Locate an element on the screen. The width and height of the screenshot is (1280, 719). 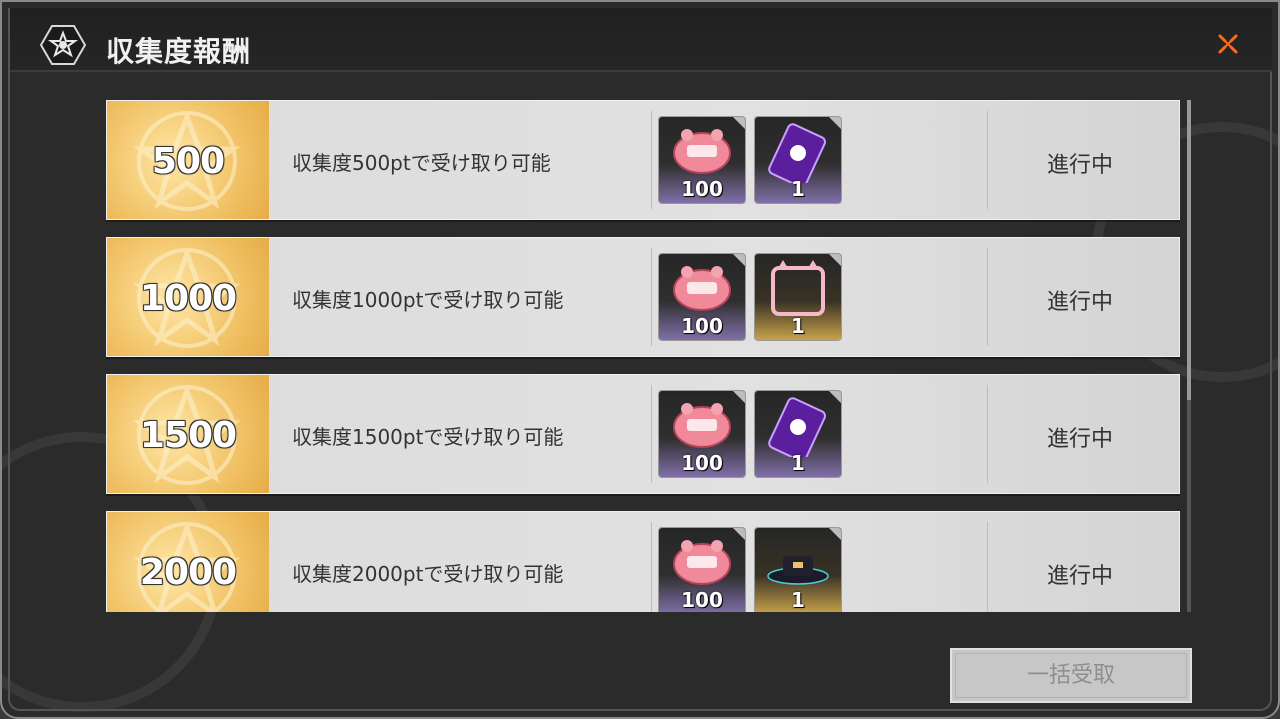
reward-description: 収集度1000ptで受け取り可能 is located at coordinates (428, 300).